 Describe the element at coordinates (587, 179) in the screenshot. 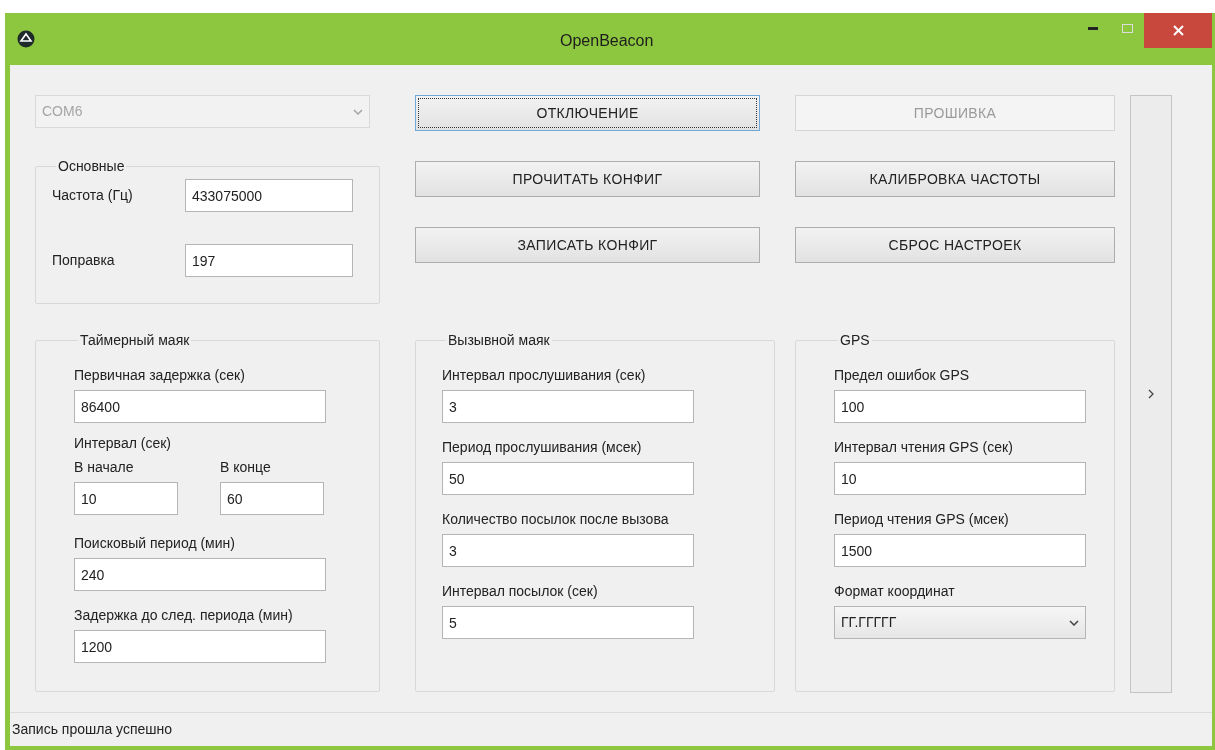

I see `action-button: ПРОЧИТАТЬ КОНФИГ` at that location.